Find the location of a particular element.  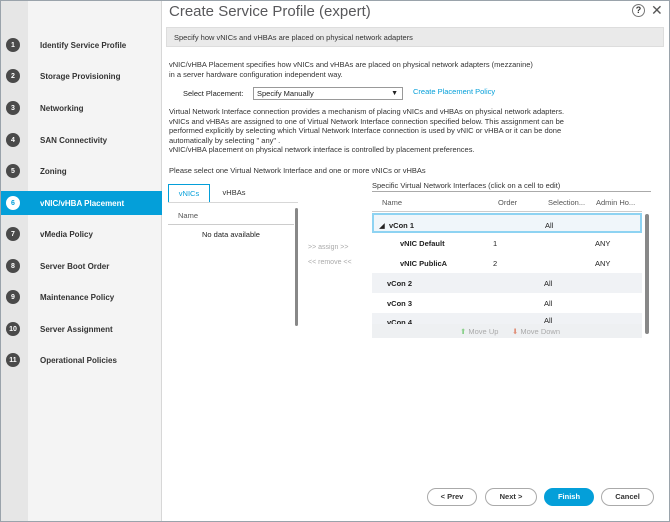

vnic-list-panel: Name No data available is located at coordinates (233, 264).